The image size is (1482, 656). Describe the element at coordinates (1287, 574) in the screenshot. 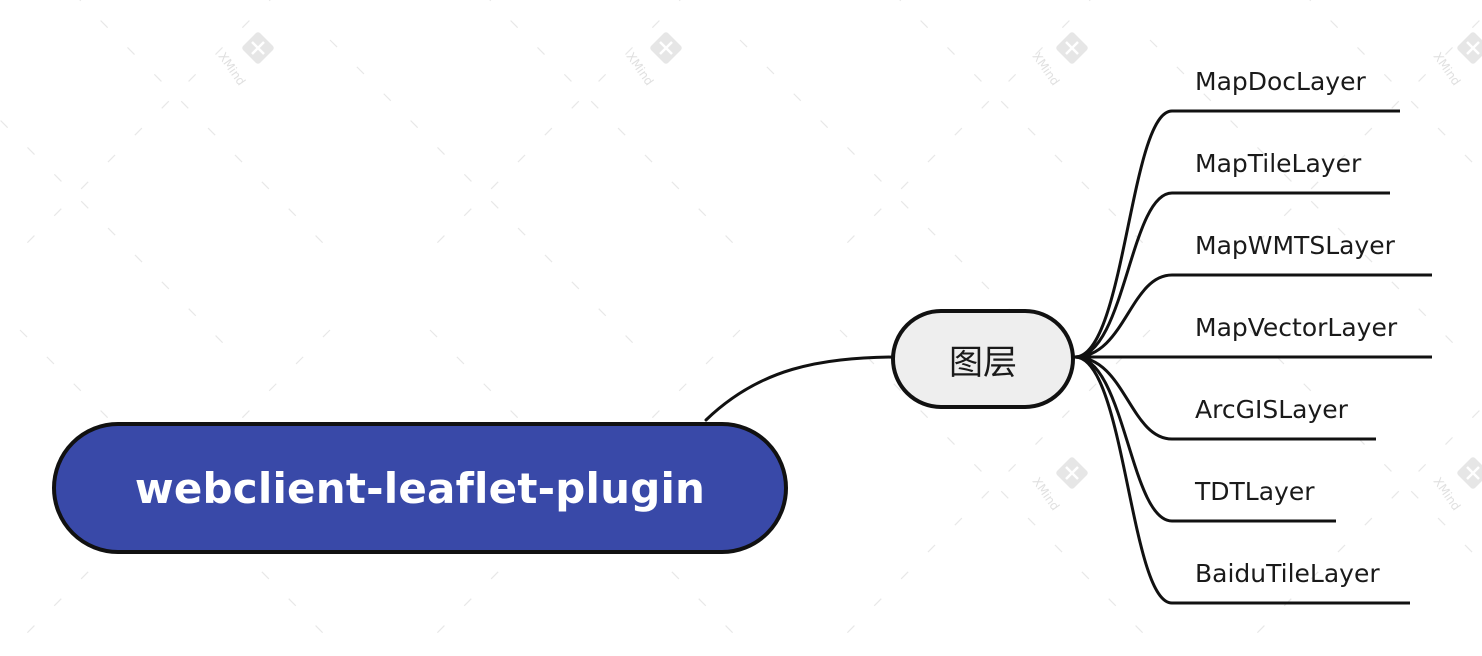

I see `subtopic-node: BaiduTileLayer` at that location.